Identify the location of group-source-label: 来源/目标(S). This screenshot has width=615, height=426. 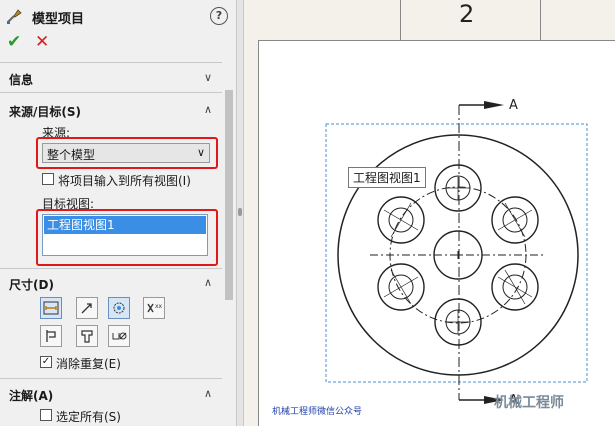
(45, 112).